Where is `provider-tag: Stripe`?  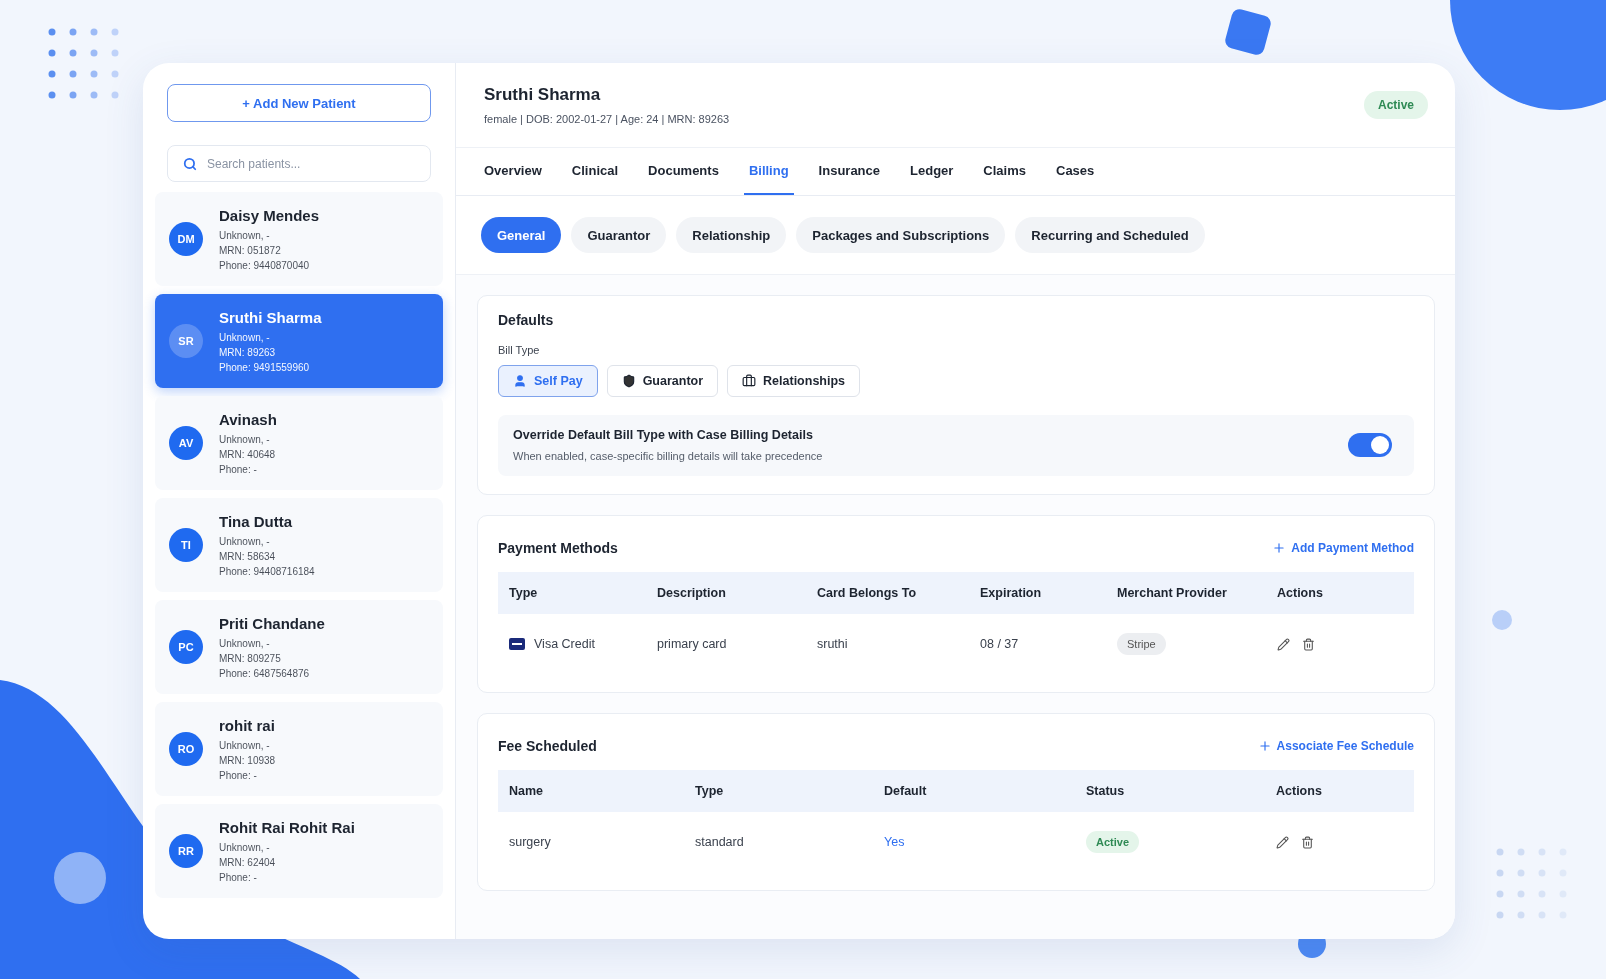
provider-tag: Stripe is located at coordinates (1141, 644).